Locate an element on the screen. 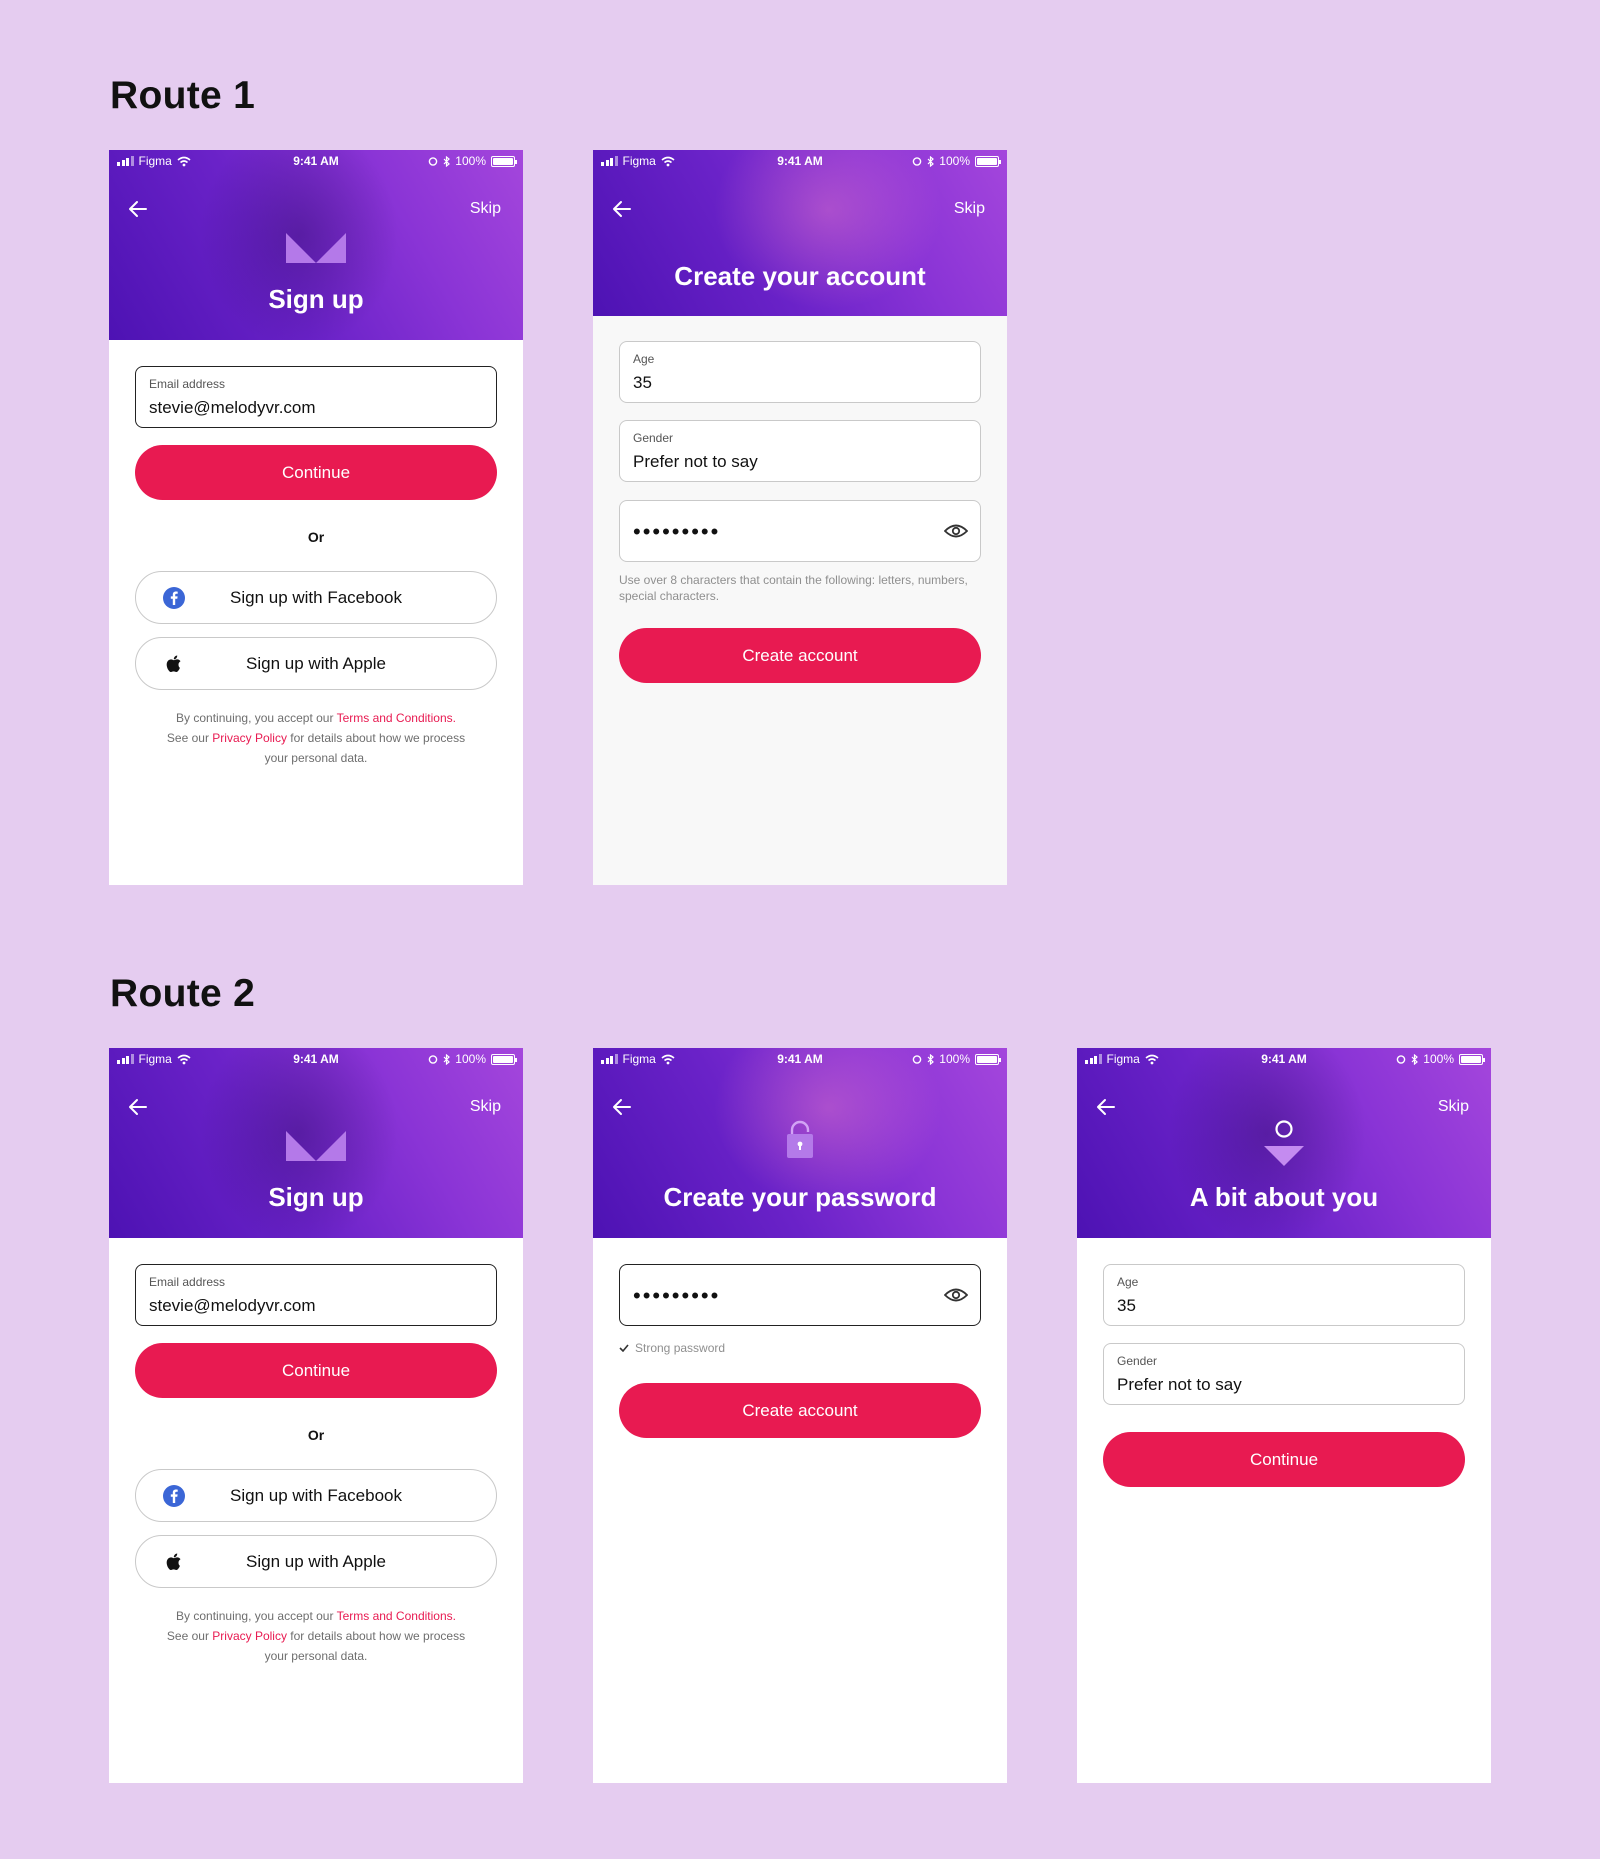 This screenshot has width=1600, height=1859. about-you-hero: Figma 9:41 AM 100% Skip A bit about you is located at coordinates (1284, 1143).